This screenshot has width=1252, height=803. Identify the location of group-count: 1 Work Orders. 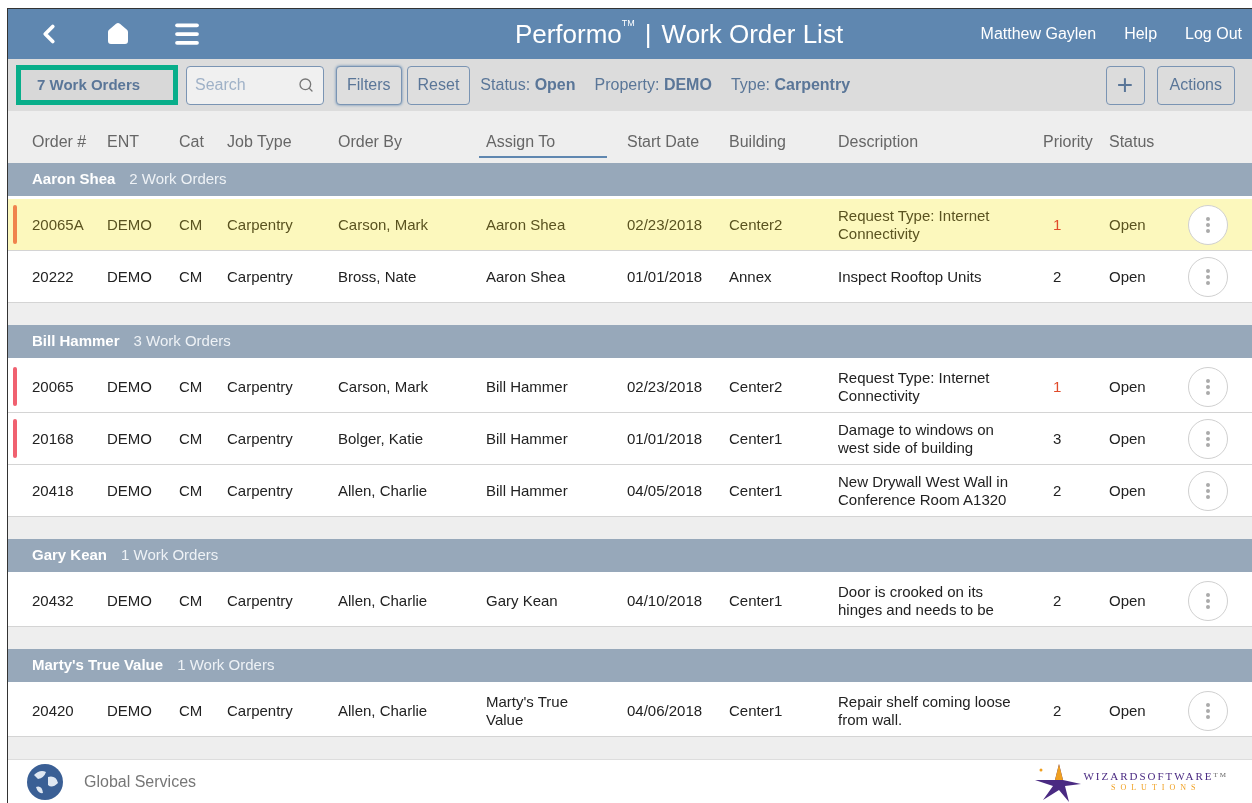
(226, 665).